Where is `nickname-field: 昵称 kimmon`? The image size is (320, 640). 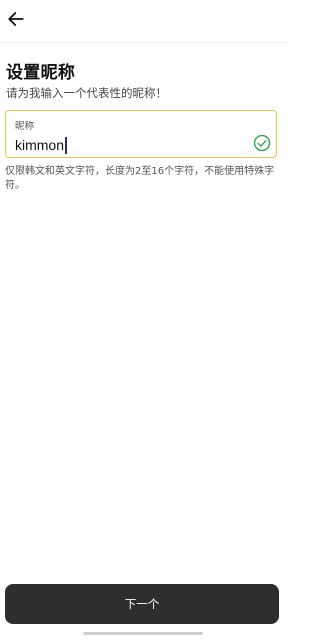 nickname-field: 昵称 kimmon is located at coordinates (141, 134).